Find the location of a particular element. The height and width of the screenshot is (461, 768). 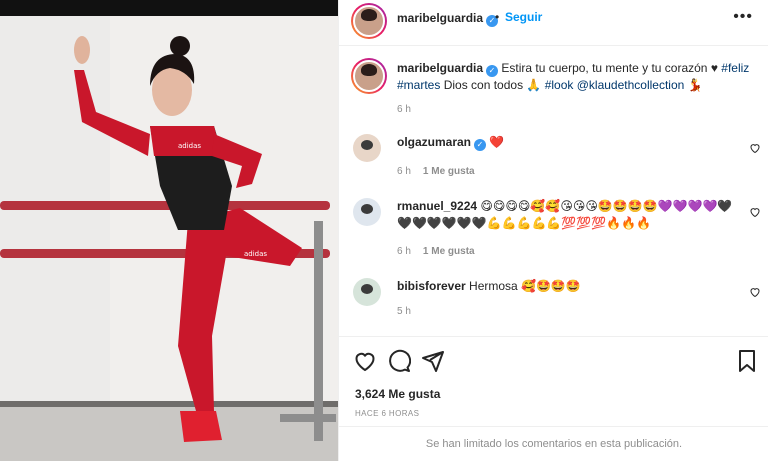

comment-time: 5 h is located at coordinates (404, 311).